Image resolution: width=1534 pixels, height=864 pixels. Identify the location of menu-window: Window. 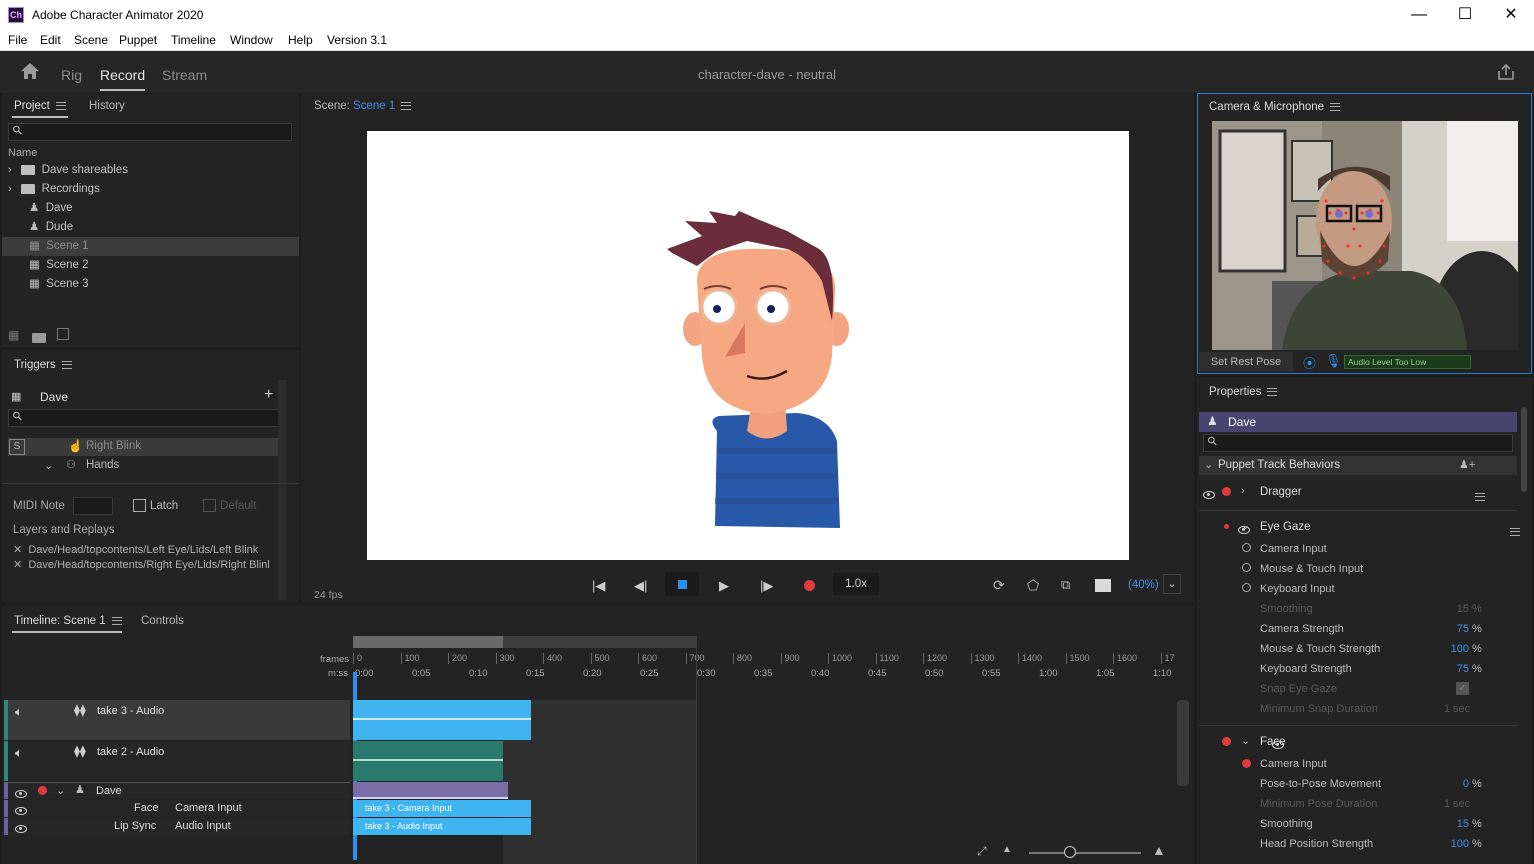
(251, 40).